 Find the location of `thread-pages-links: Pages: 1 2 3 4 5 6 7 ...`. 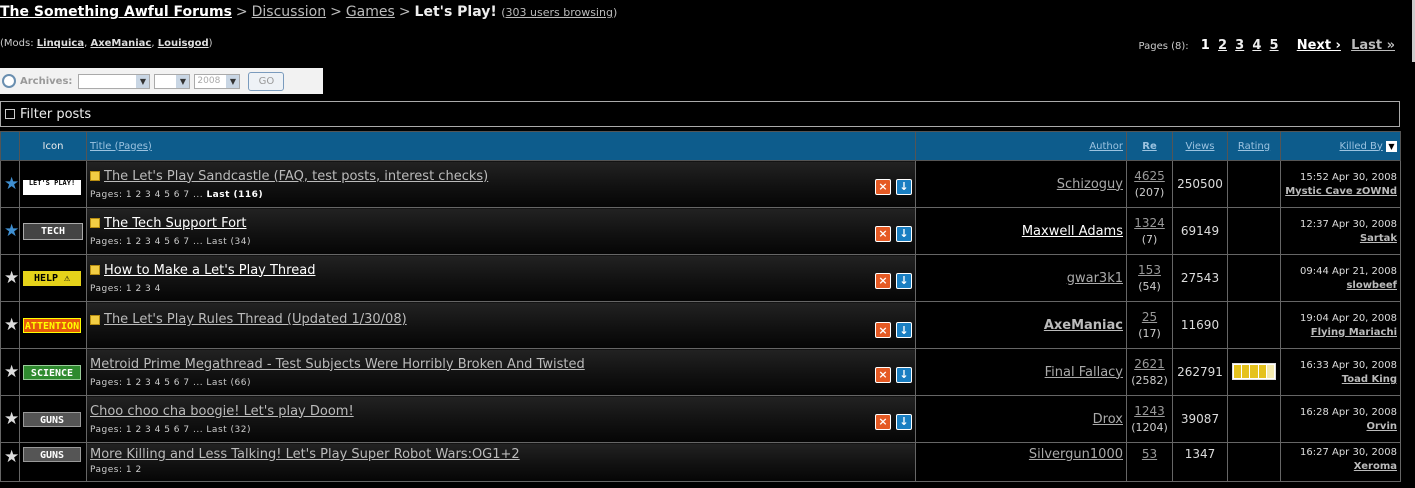

thread-pages-links: Pages: 1 2 3 4 5 6 7 ... is located at coordinates (146, 195).